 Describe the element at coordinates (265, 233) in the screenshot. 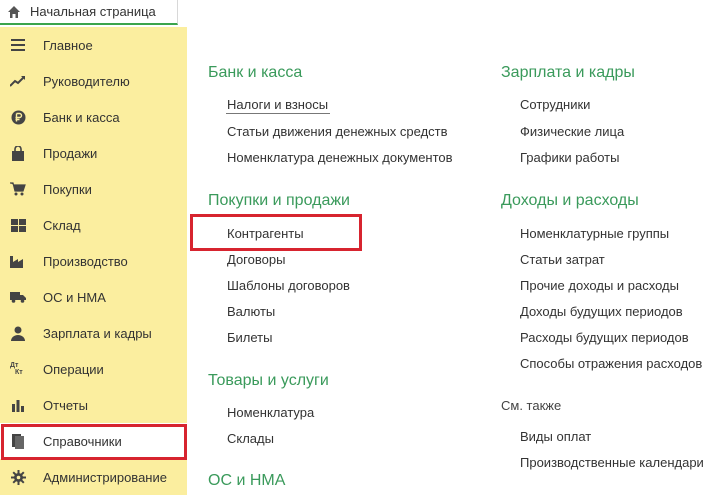

I see `link-counterparties: Контрагенты` at that location.